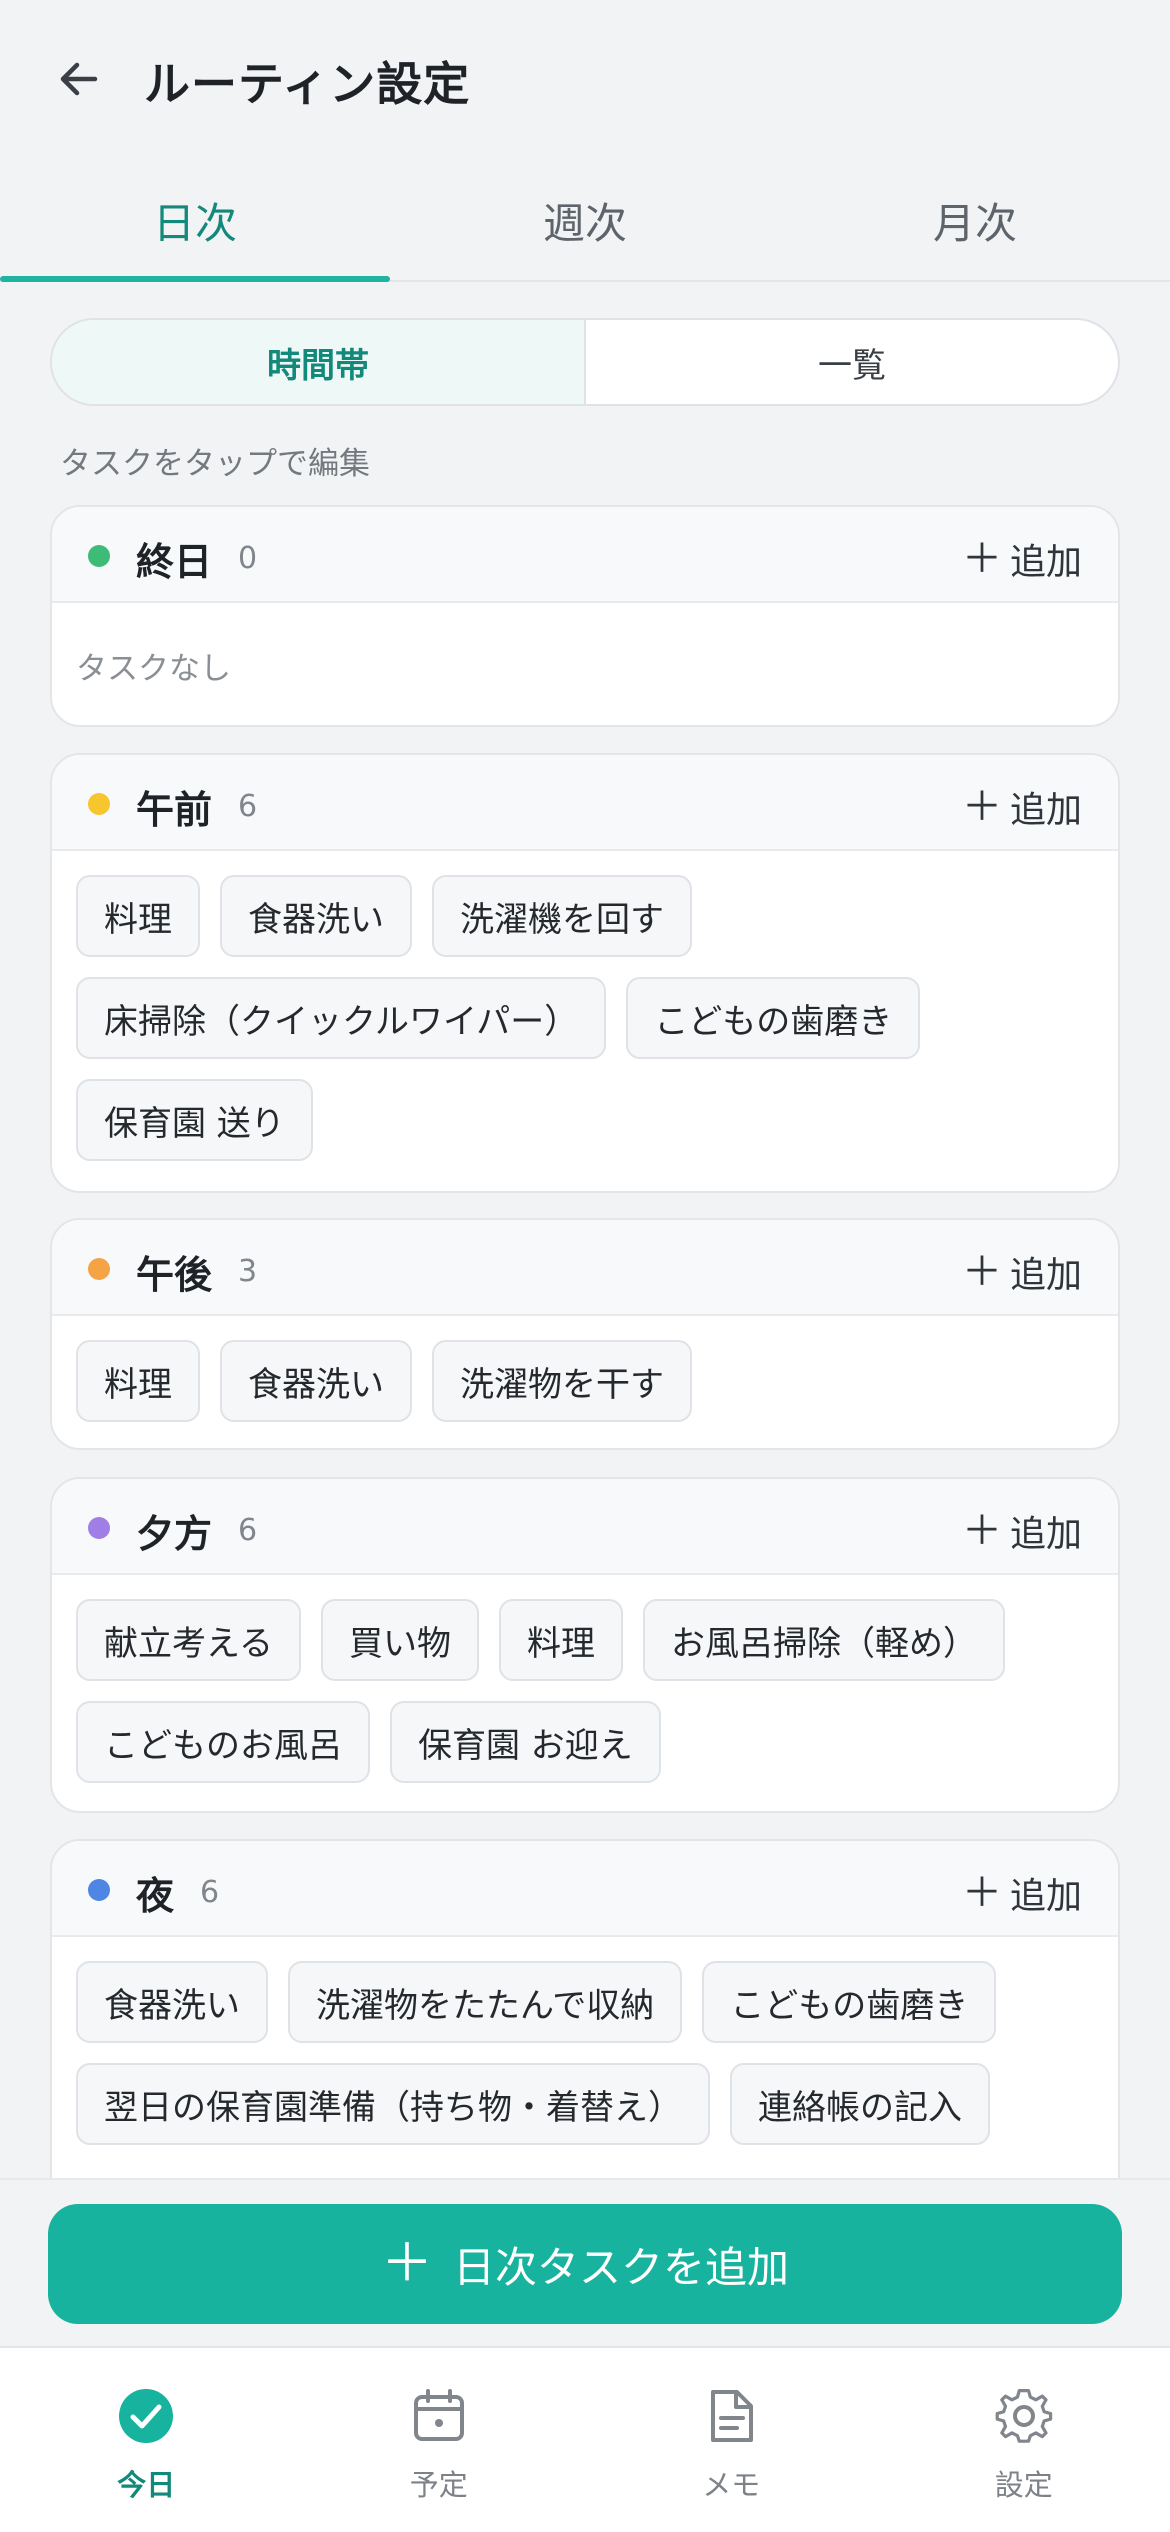 The width and height of the screenshot is (1170, 2532). What do you see at coordinates (823, 1640) in the screenshot?
I see `task-chip: お風呂掃除（軽め）` at bounding box center [823, 1640].